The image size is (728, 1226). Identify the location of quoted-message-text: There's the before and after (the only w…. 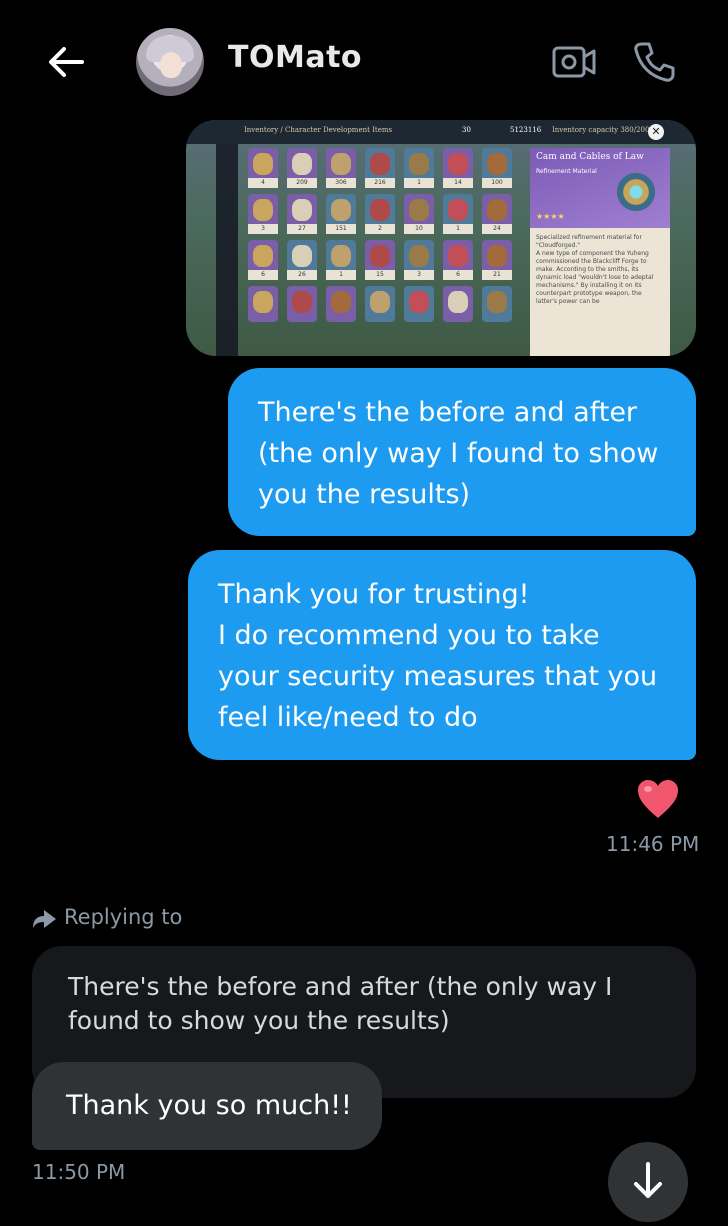
(340, 1003).